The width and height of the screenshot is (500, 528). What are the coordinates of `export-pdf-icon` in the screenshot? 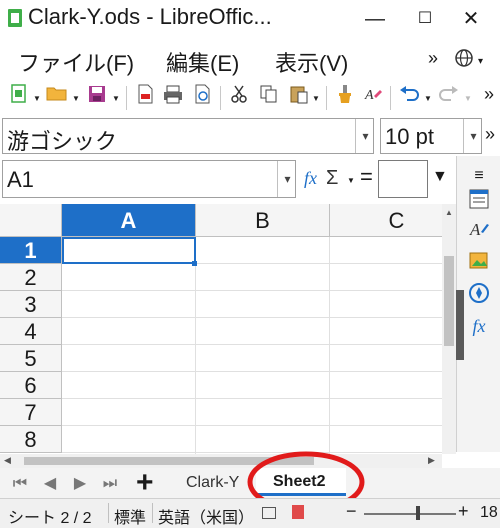 It's located at (145, 96).